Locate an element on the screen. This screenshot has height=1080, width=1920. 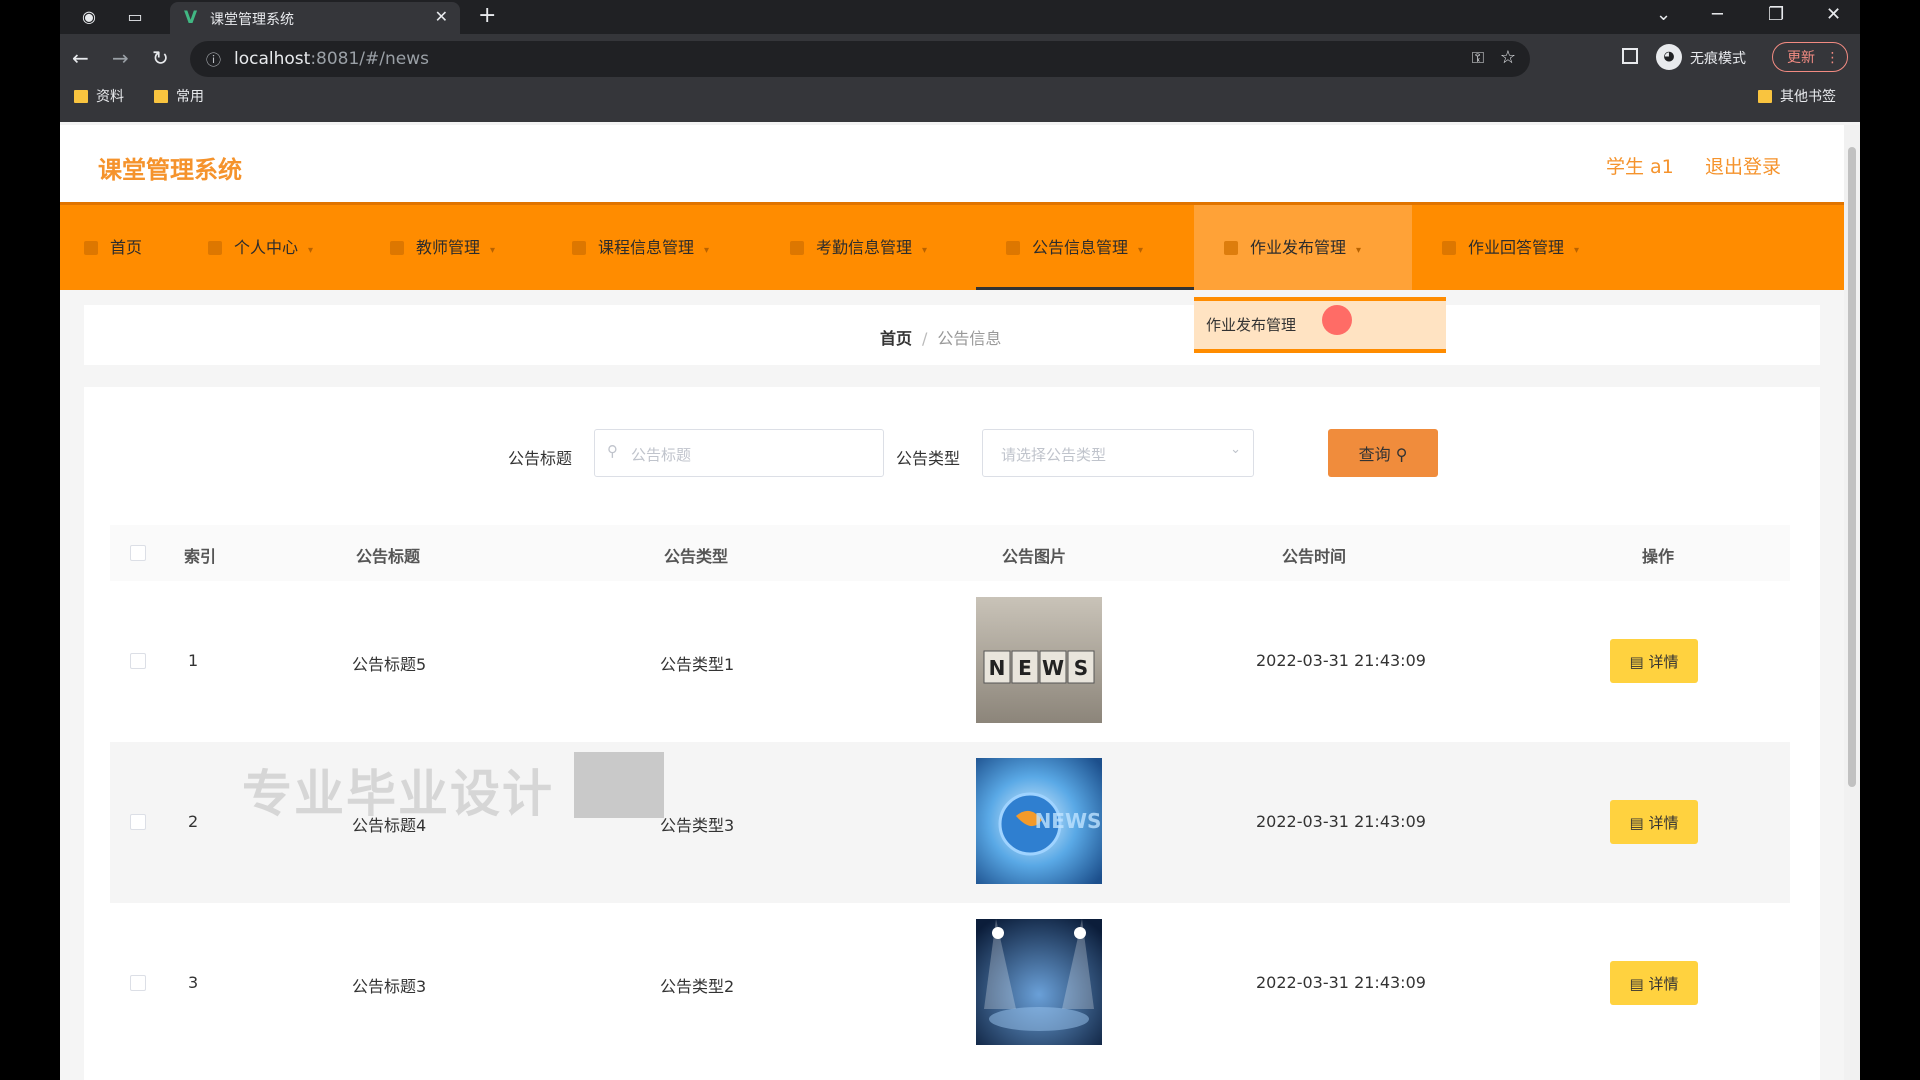
cell-title: 公告标题3 is located at coordinates (389, 986).